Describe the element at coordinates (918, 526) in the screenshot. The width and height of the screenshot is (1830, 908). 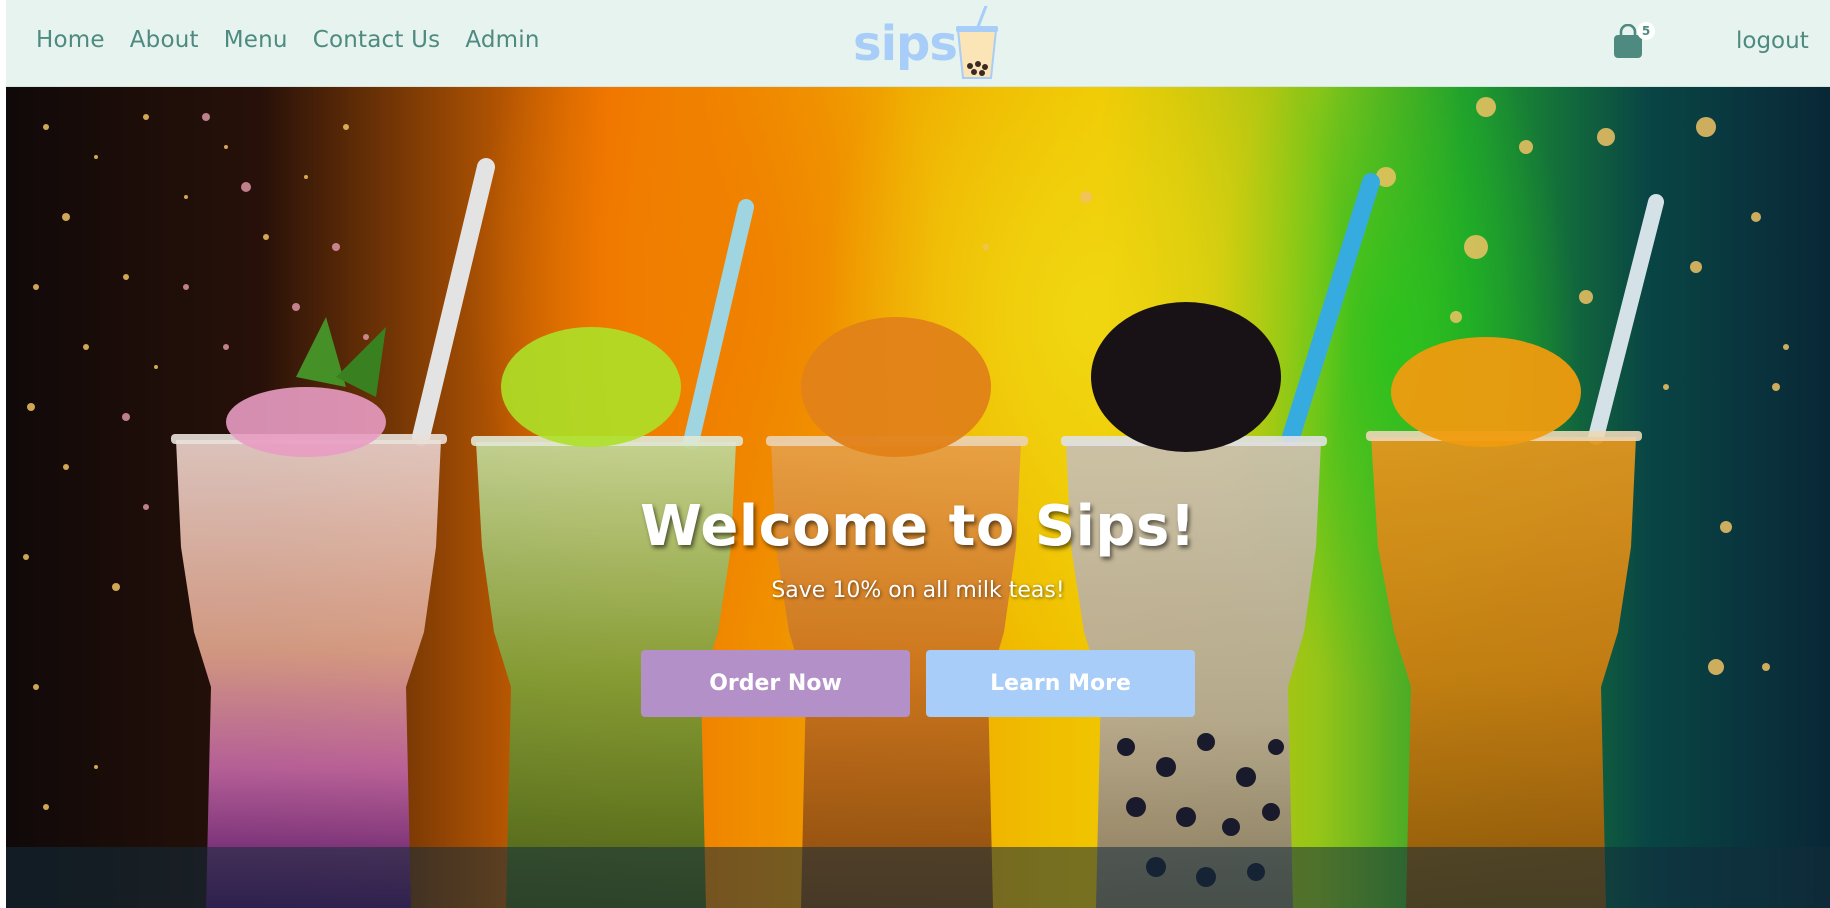
I see `hero-title: Welcome to Sips!` at that location.